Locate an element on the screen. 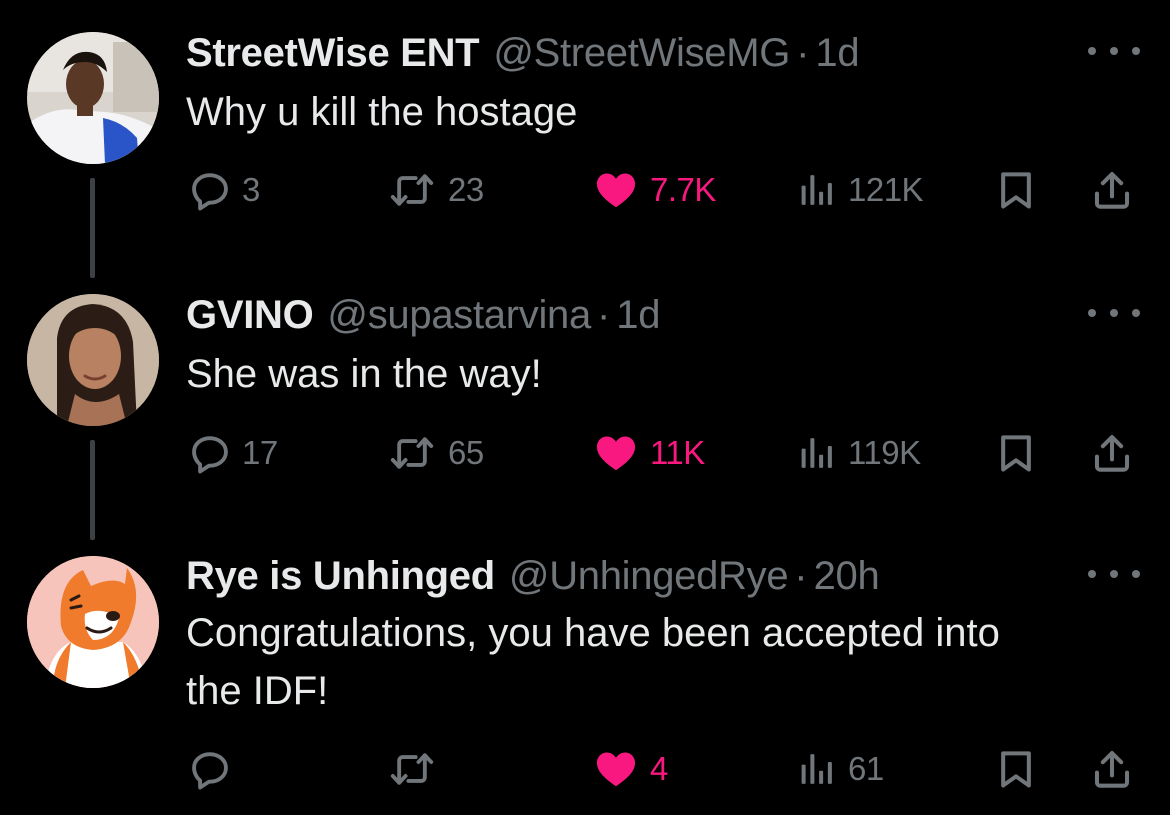 Image resolution: width=1170 pixels, height=815 pixels. retweet-button is located at coordinates (417, 769).